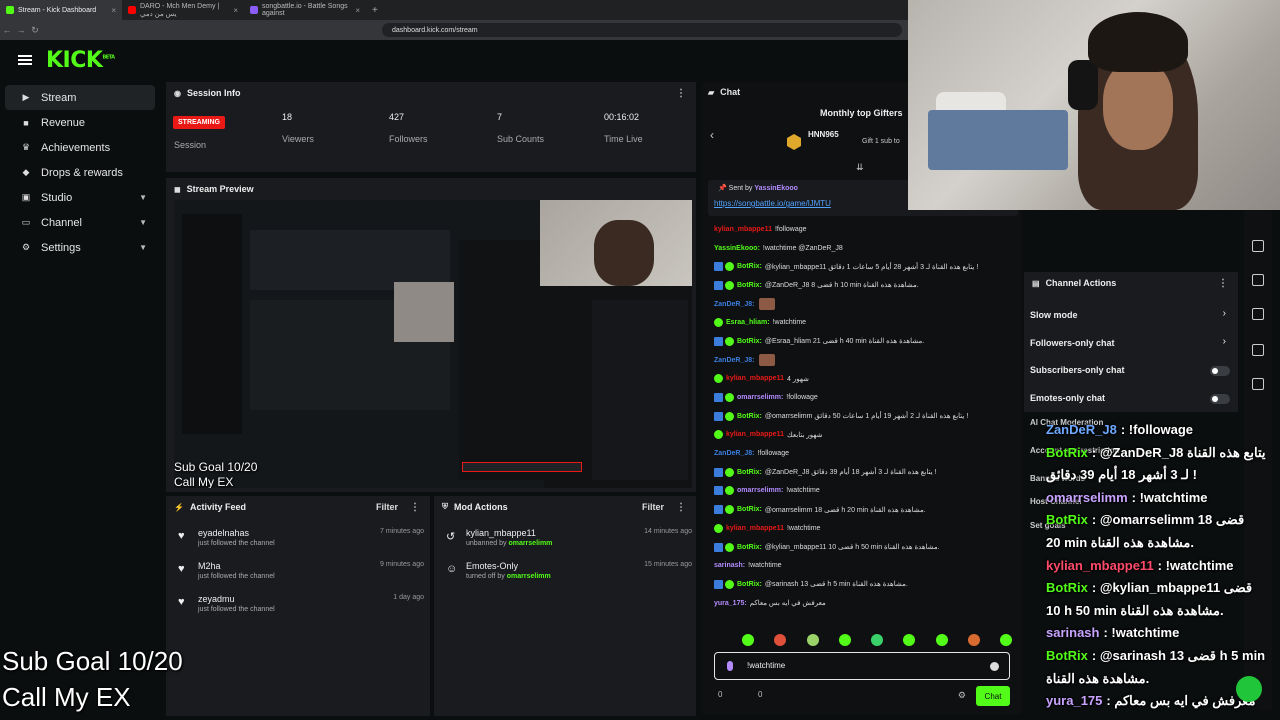  I want to click on activity-user: M2ha, so click(209, 566).